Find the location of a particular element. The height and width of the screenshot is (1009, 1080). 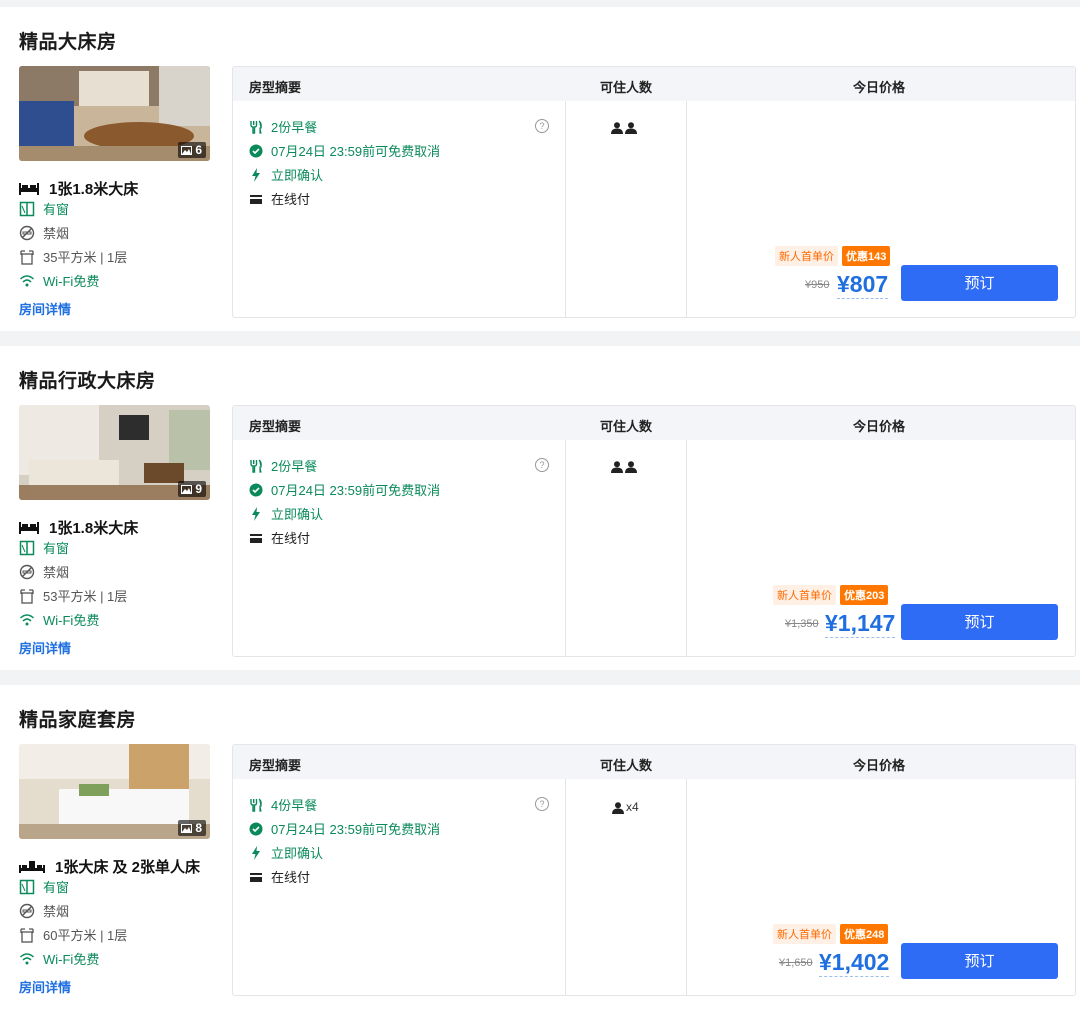

confirm-label: 立即确认 is located at coordinates (297, 514).